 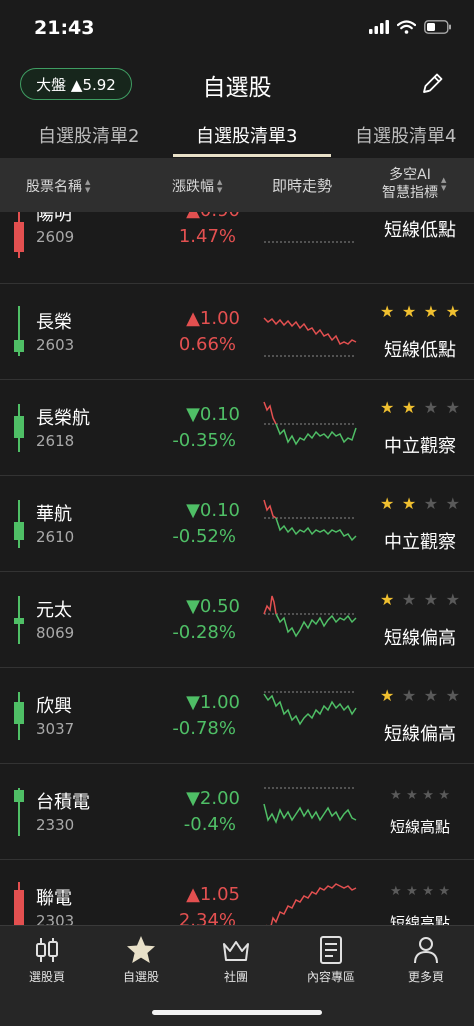 I want to click on nav-watchlist: 自選股, so click(x=141, y=959).